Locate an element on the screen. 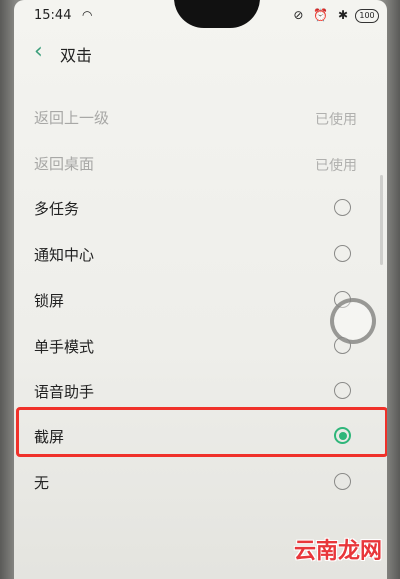 Image resolution: width=400 pixels, height=579 pixels. watermark-logo: 云南龙网 is located at coordinates (337, 551).